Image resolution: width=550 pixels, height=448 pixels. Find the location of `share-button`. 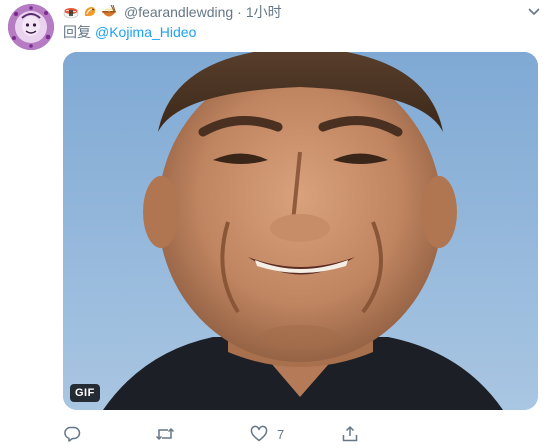

share-button is located at coordinates (354, 434).